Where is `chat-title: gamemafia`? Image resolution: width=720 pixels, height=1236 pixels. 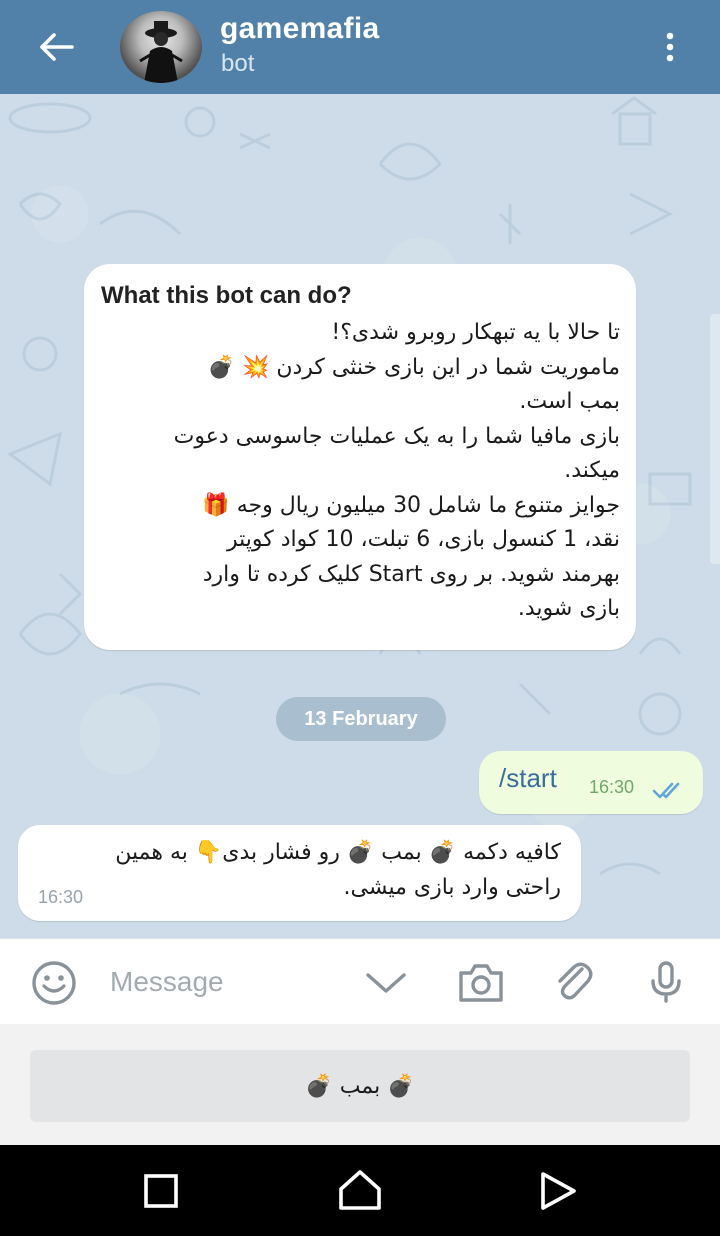
chat-title: gamemafia is located at coordinates (300, 28).